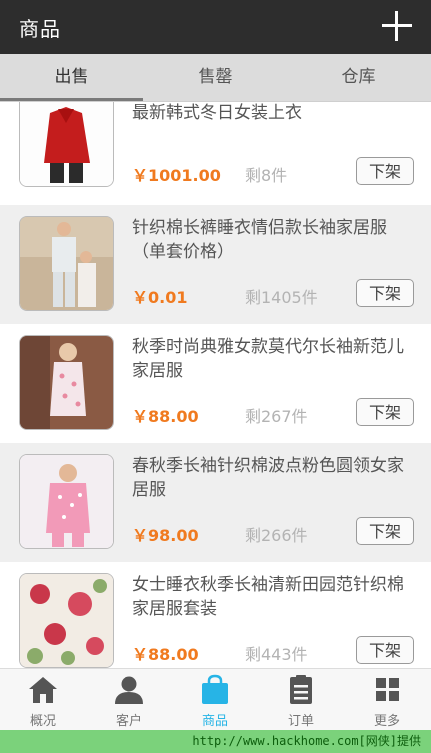  I want to click on tab-bar: 出售 售罄 仓库, so click(215, 78).